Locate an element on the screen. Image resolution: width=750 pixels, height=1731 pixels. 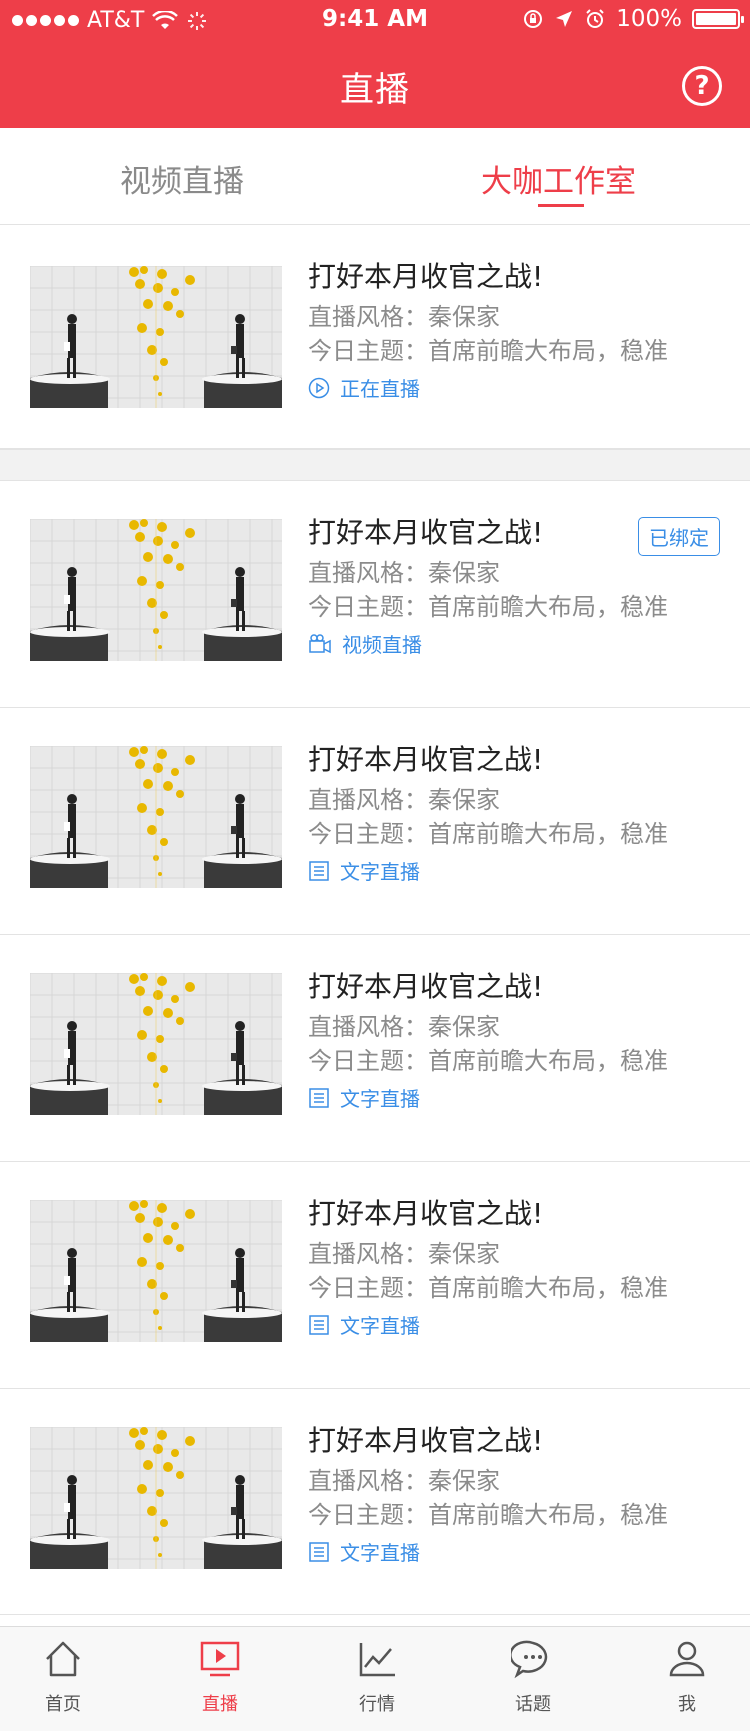
video-camera-icon is located at coordinates (320, 643).